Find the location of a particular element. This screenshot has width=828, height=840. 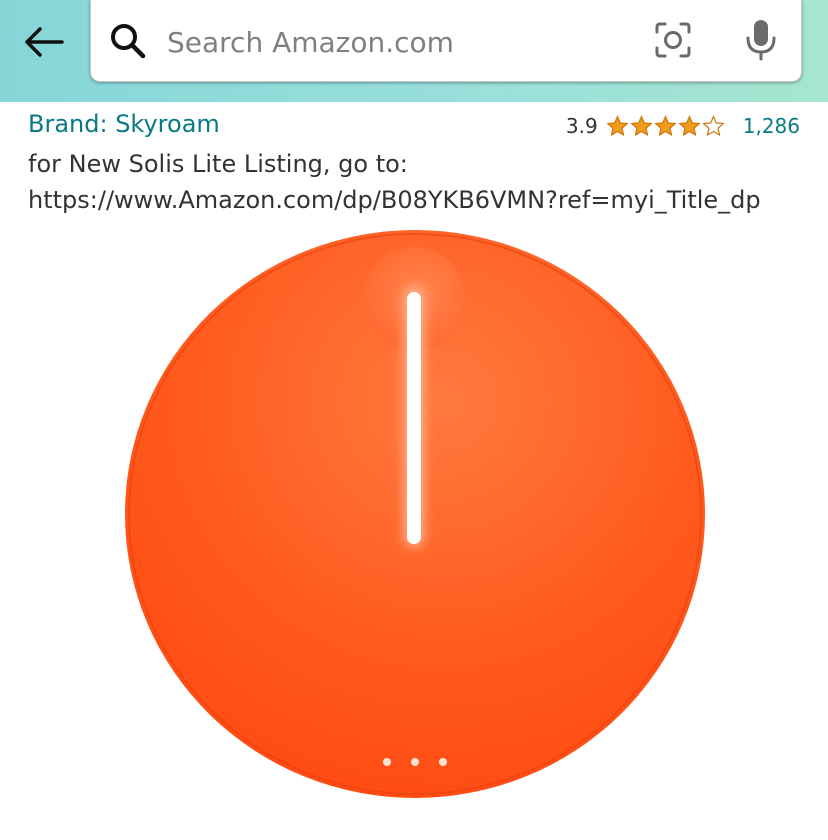

microphone-icon is located at coordinates (761, 40).